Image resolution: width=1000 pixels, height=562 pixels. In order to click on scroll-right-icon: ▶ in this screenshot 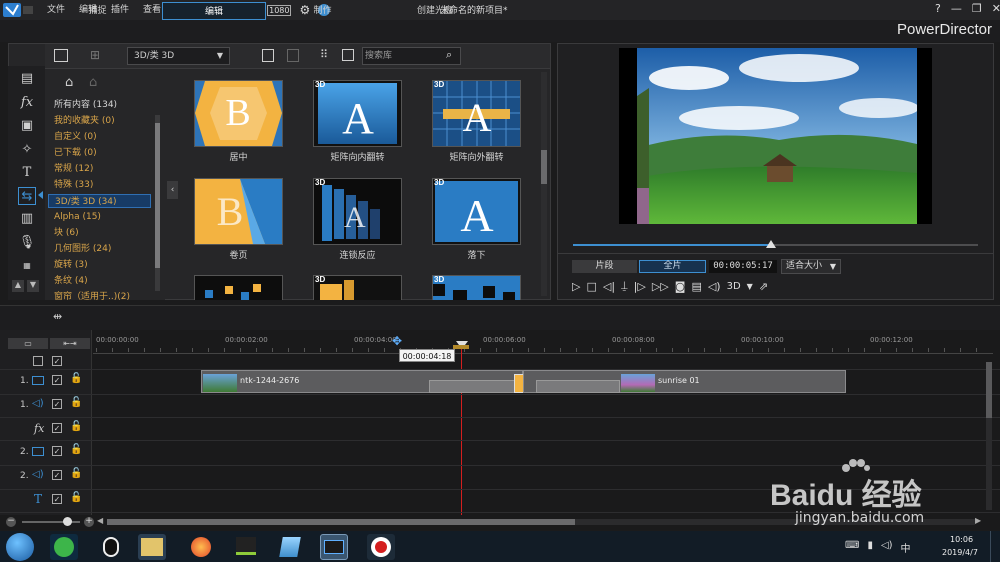, I will do `click(978, 520)`.